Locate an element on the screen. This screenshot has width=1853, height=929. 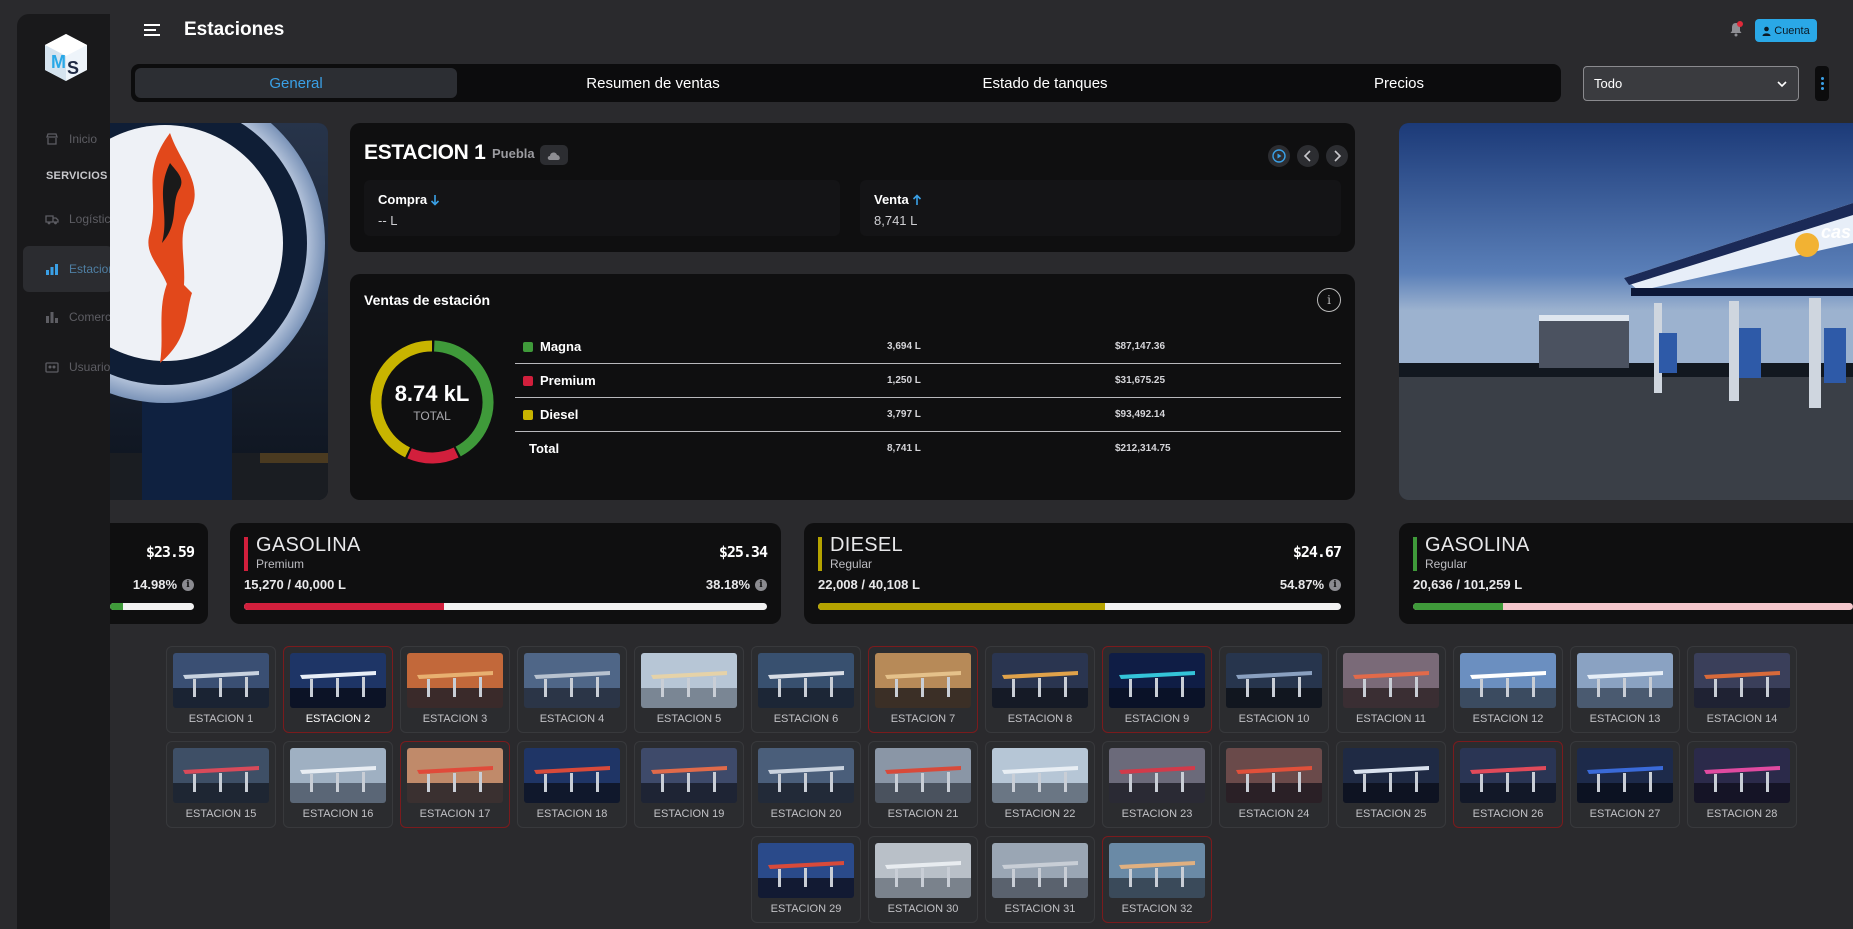
station-tile-label: ESTACION 15 is located at coordinates (221, 814).